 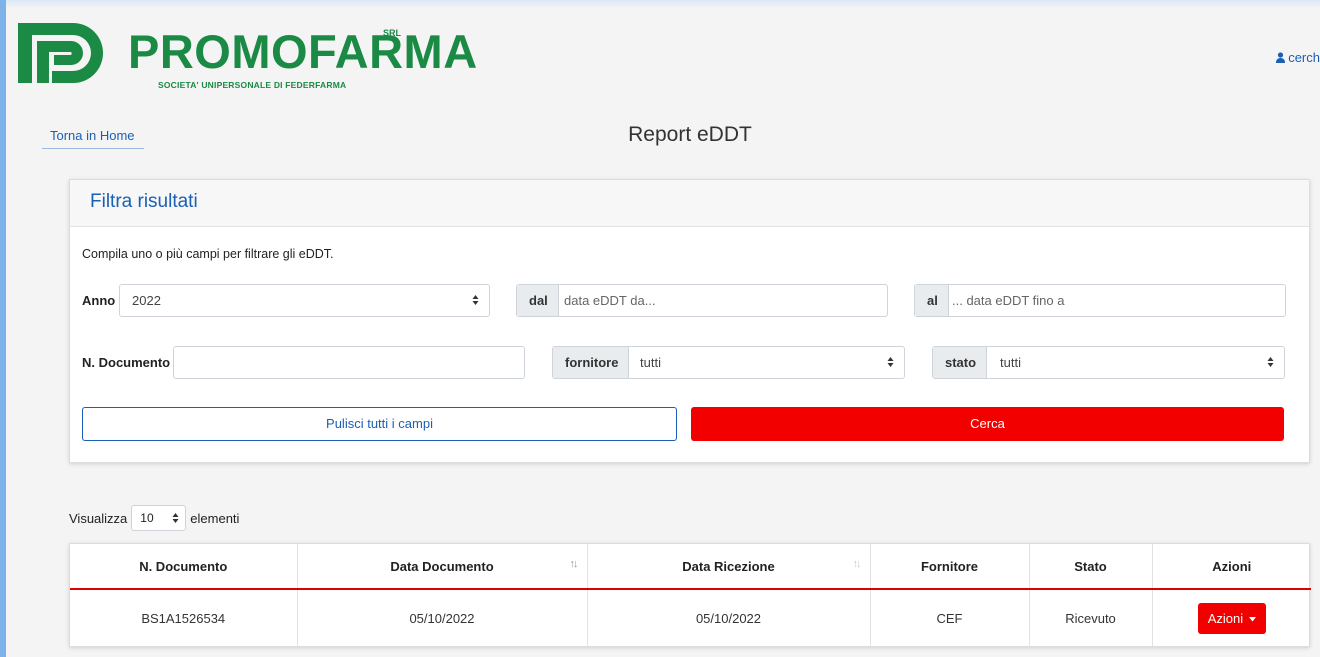 I want to click on page-title: Report eDDT, so click(x=690, y=134).